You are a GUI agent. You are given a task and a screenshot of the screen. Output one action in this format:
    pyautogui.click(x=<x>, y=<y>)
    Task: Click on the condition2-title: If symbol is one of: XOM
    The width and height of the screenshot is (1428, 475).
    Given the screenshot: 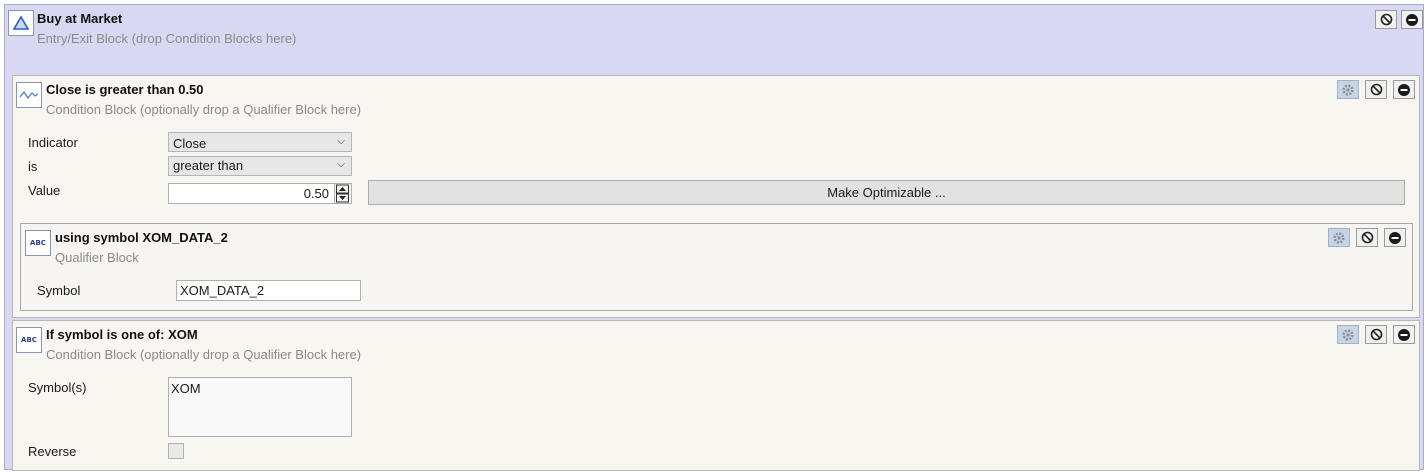 What is the action you would take?
    pyautogui.click(x=122, y=334)
    